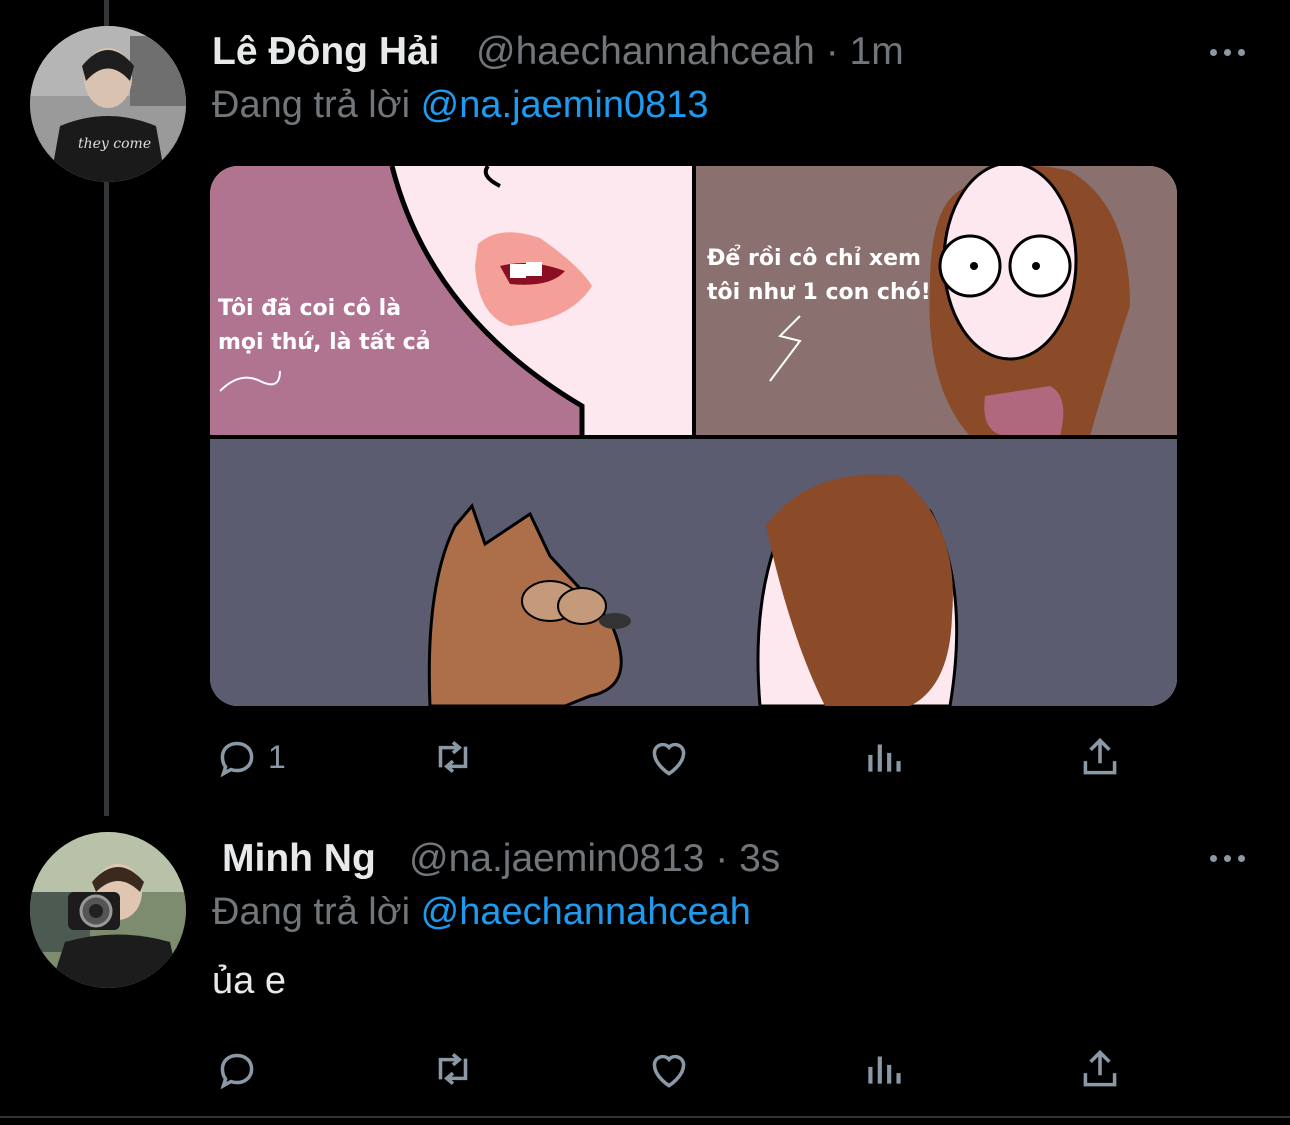  What do you see at coordinates (556, 858) in the screenshot?
I see `handle: @na.jaemin0813` at bounding box center [556, 858].